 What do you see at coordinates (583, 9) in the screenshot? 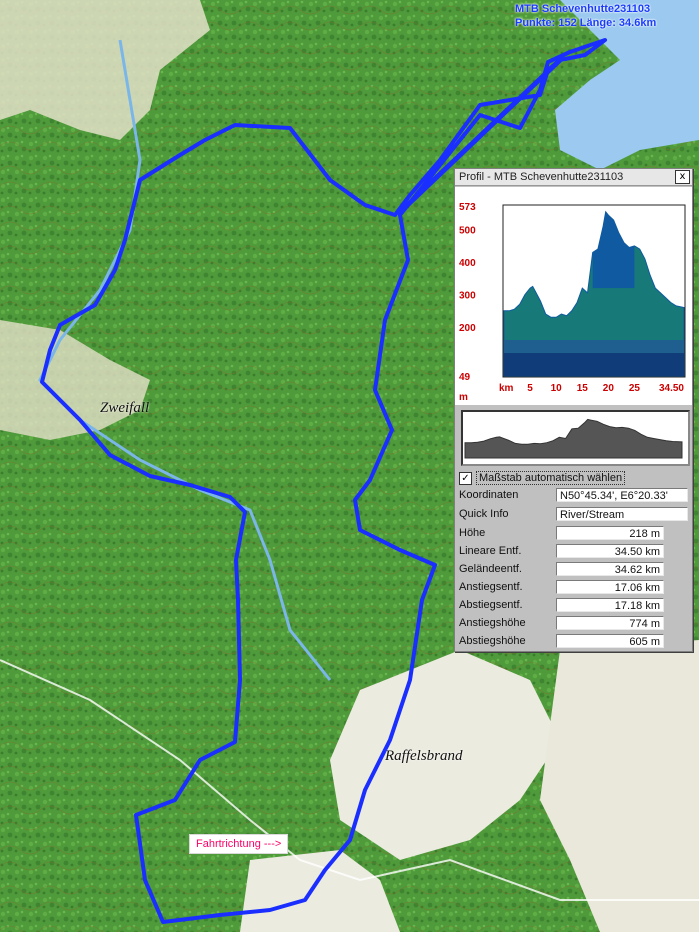
I see `route-title: MTB Schevenhutte231103` at bounding box center [583, 9].